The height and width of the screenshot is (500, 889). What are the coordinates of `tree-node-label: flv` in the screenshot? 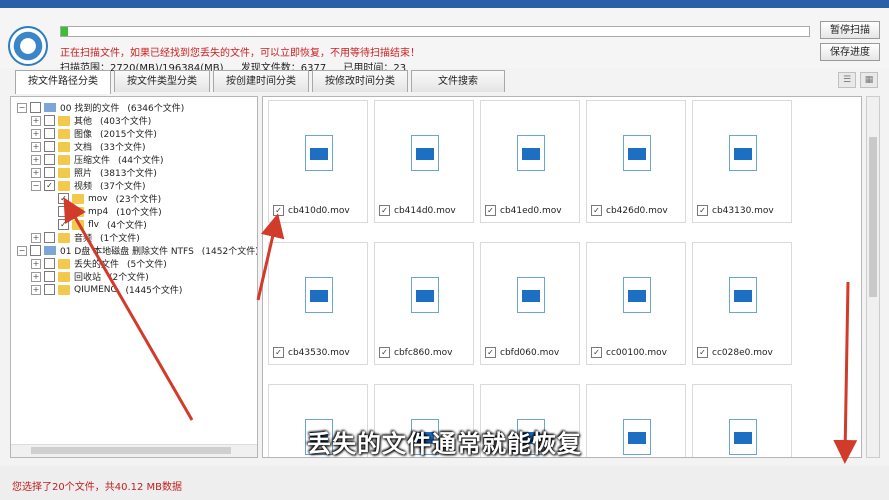 It's located at (93, 224).